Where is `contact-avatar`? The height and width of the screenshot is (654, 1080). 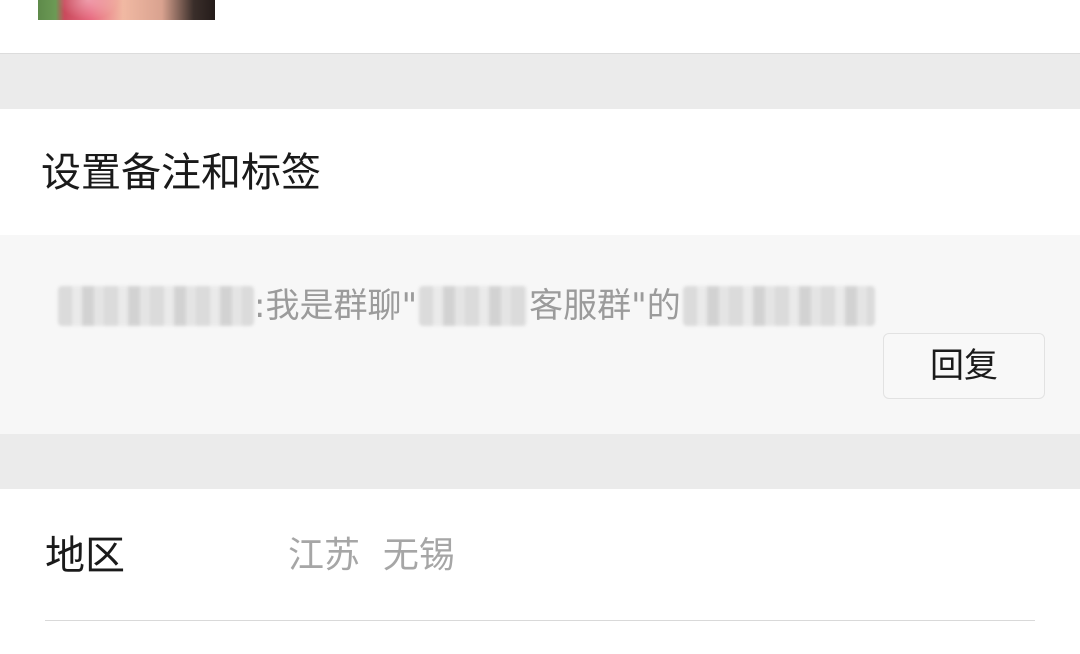
contact-avatar is located at coordinates (126, 10).